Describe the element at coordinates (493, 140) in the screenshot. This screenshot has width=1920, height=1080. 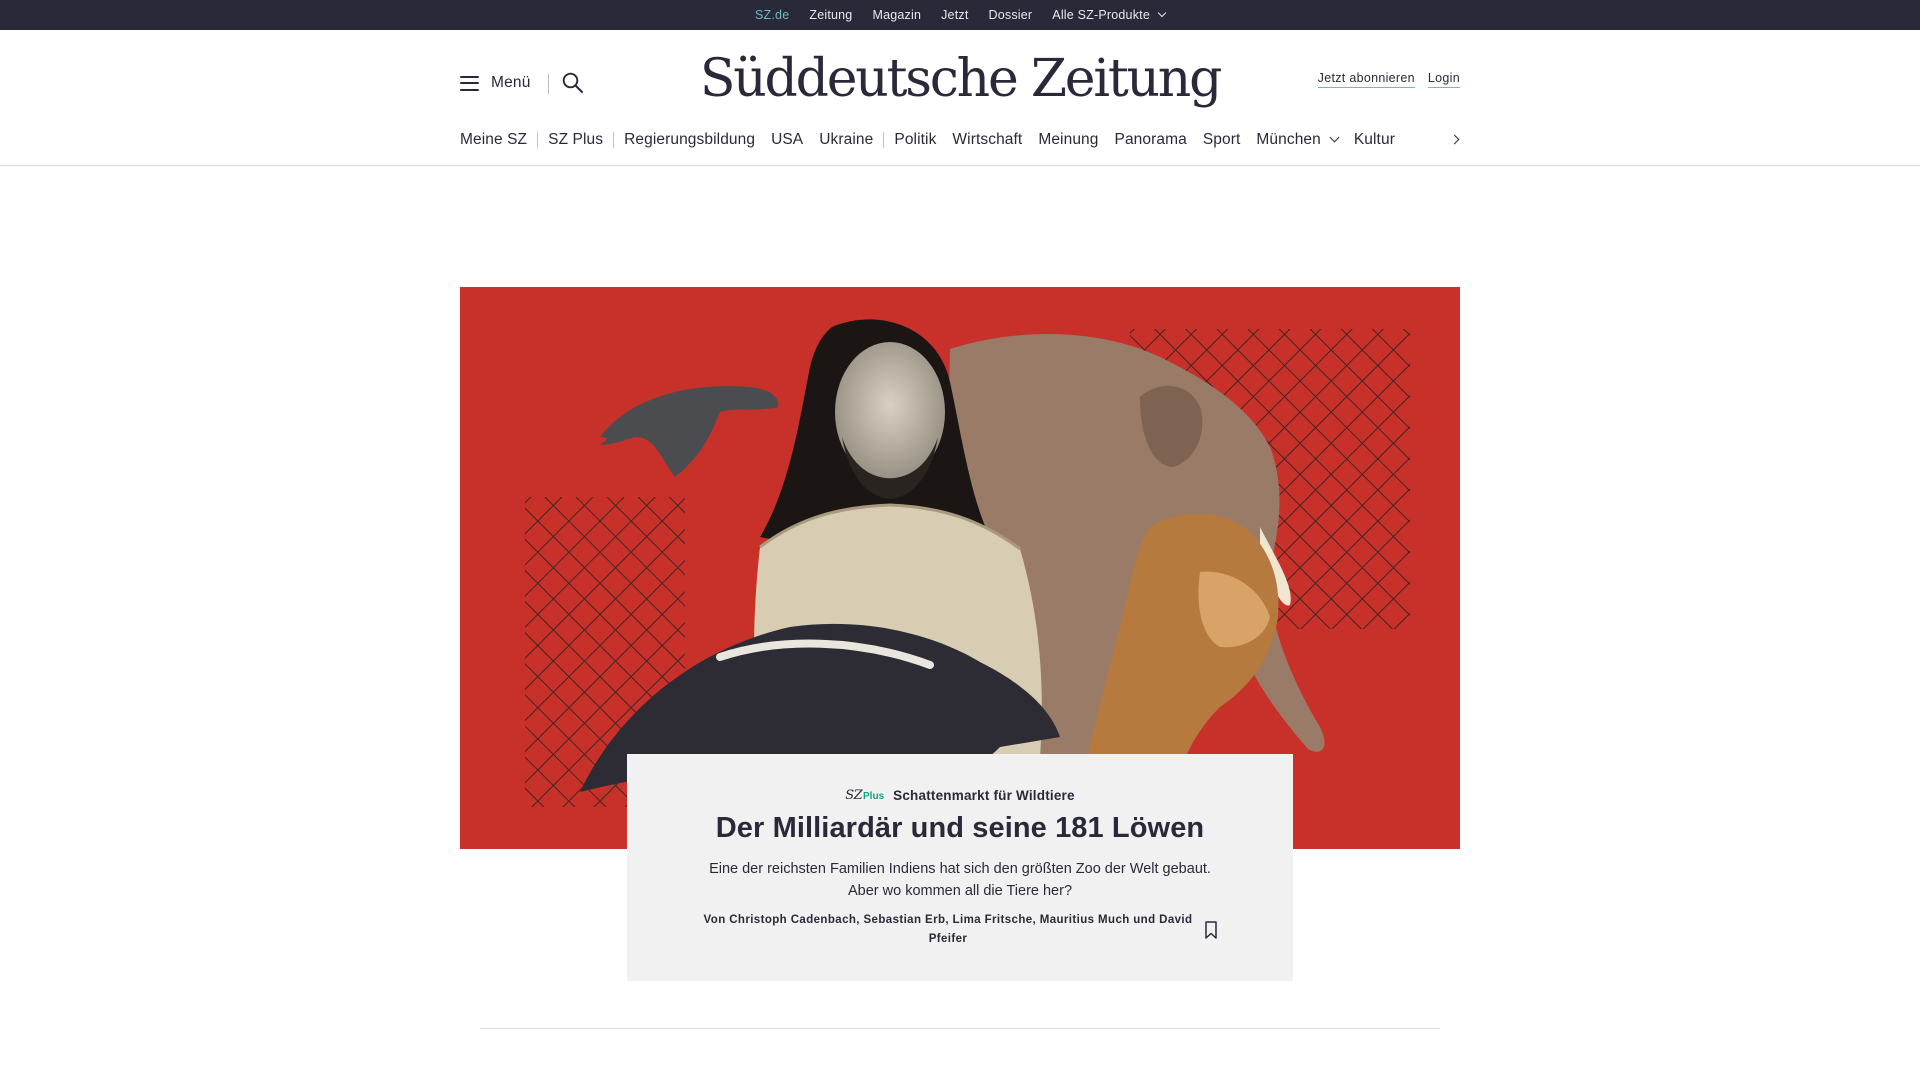
I see `ressort-meine-sz: Meine SZ` at that location.